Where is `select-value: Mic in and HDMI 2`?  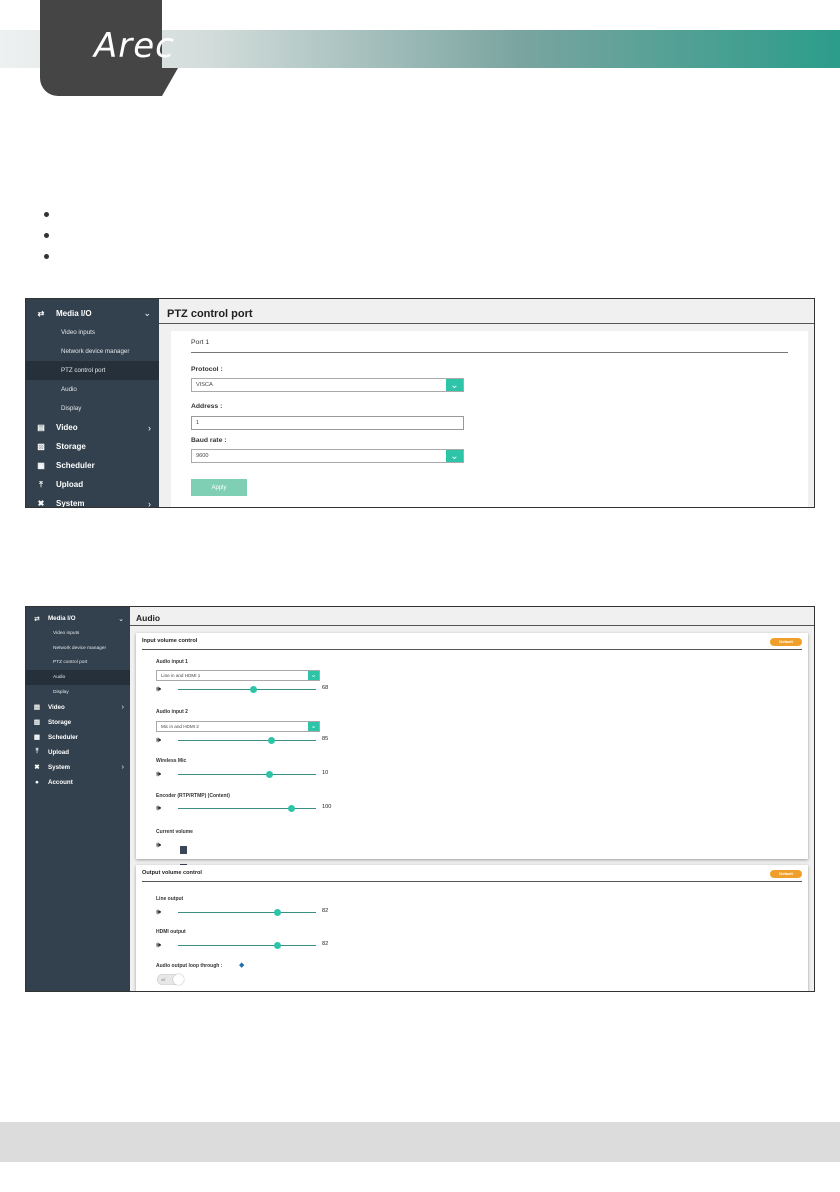 select-value: Mic in and HDMI 2 is located at coordinates (180, 726).